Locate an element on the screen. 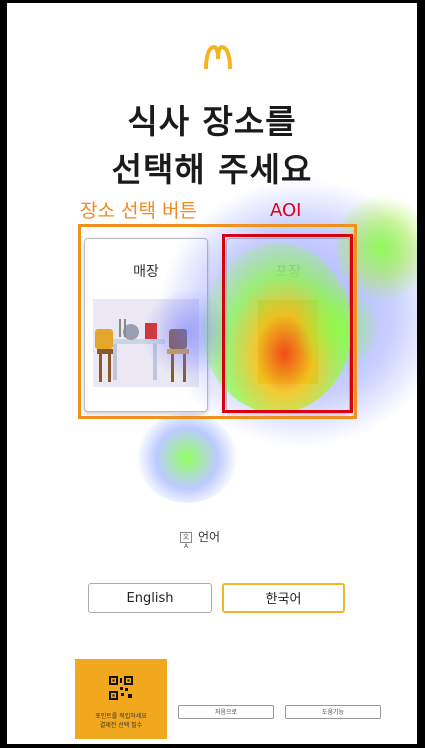 The width and height of the screenshot is (425, 748). heatmap-blob is located at coordinates (187, 458).